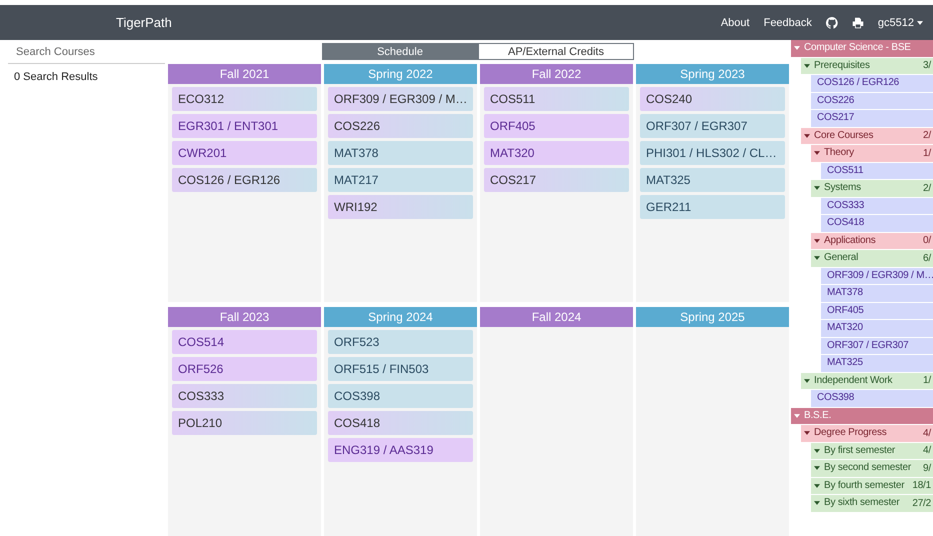 This screenshot has height=536, width=933. I want to click on course-card: COS217, so click(556, 180).